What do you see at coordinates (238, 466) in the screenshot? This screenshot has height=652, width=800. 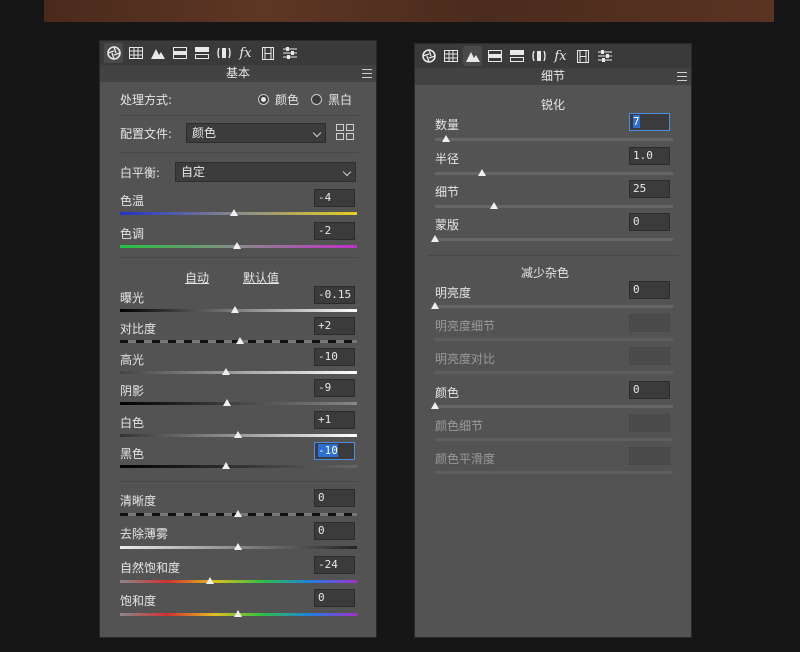 I see `blacks-slider-track` at bounding box center [238, 466].